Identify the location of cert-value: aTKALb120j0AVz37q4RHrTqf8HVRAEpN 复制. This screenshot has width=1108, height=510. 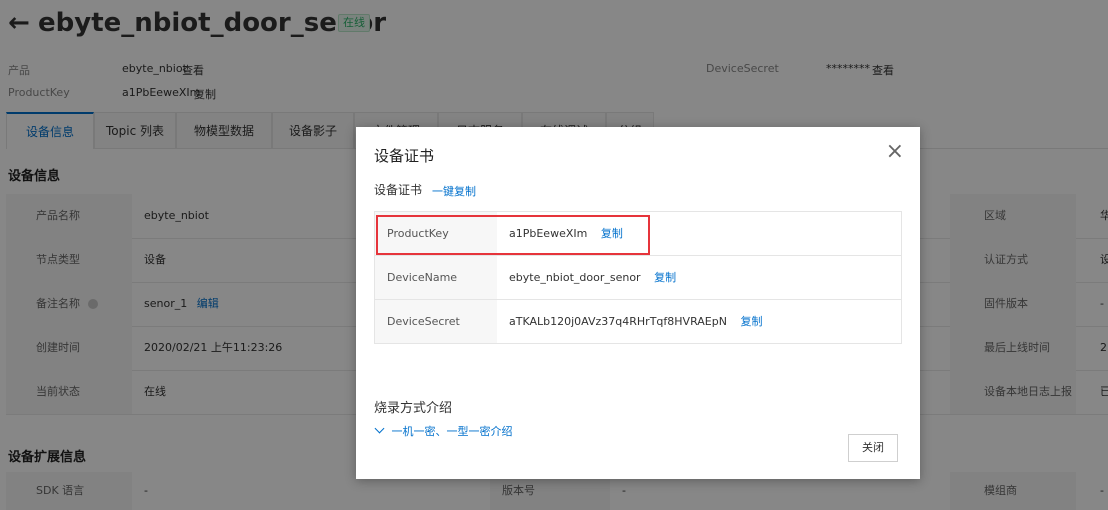
(635, 321).